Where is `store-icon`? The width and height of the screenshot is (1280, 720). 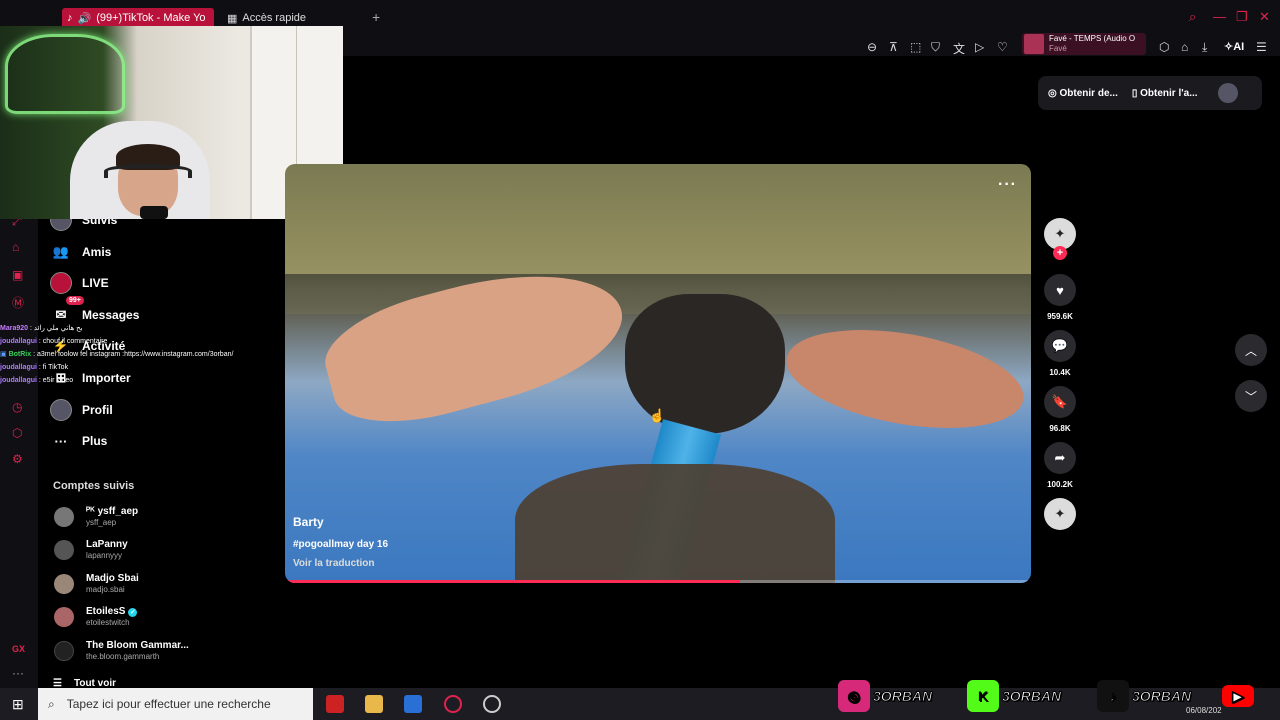
store-icon is located at coordinates (413, 704).